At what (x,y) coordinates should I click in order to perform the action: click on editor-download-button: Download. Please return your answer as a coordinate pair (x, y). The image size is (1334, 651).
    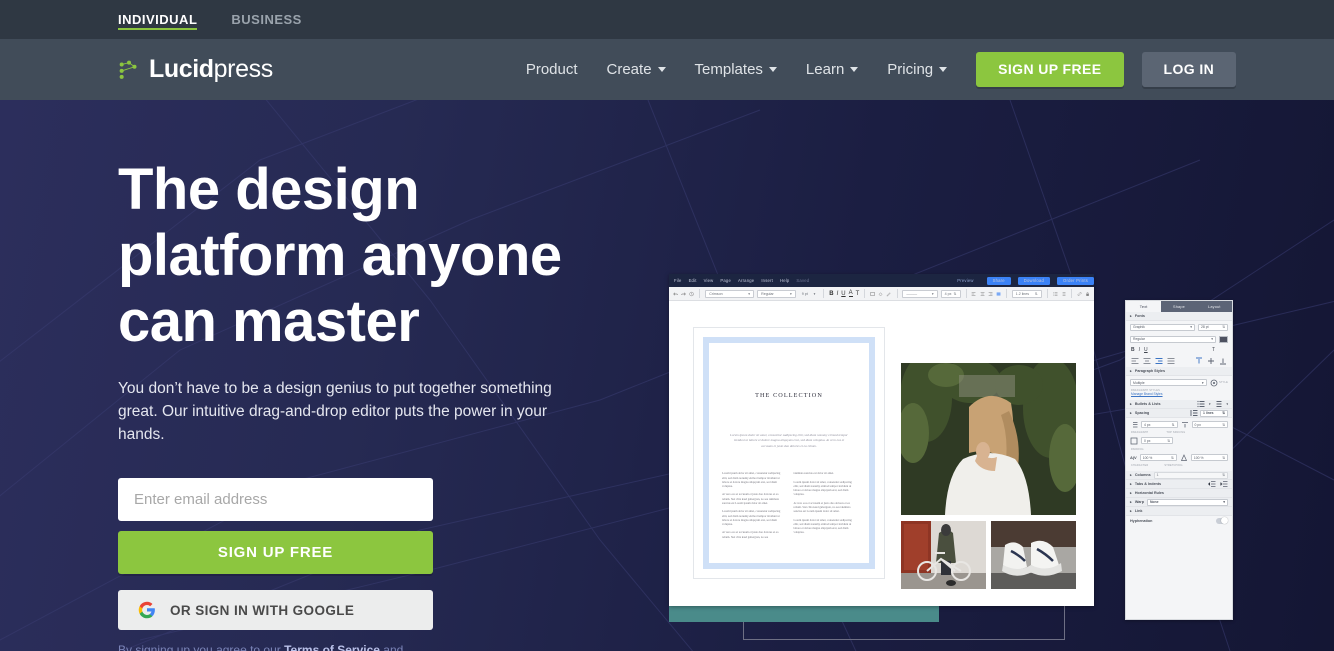
    Looking at the image, I should click on (1034, 280).